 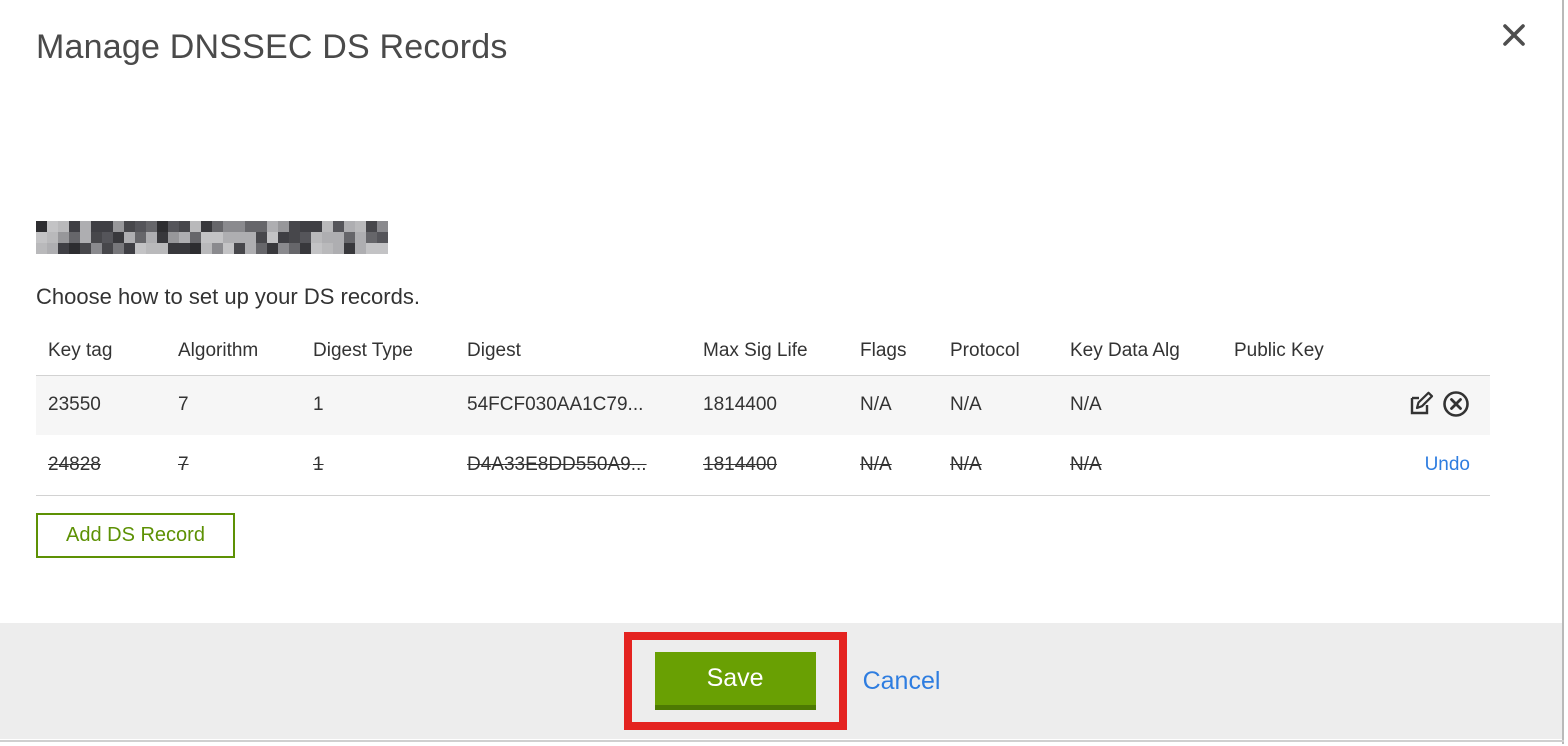 I want to click on modal-bottom-border, so click(x=782, y=741).